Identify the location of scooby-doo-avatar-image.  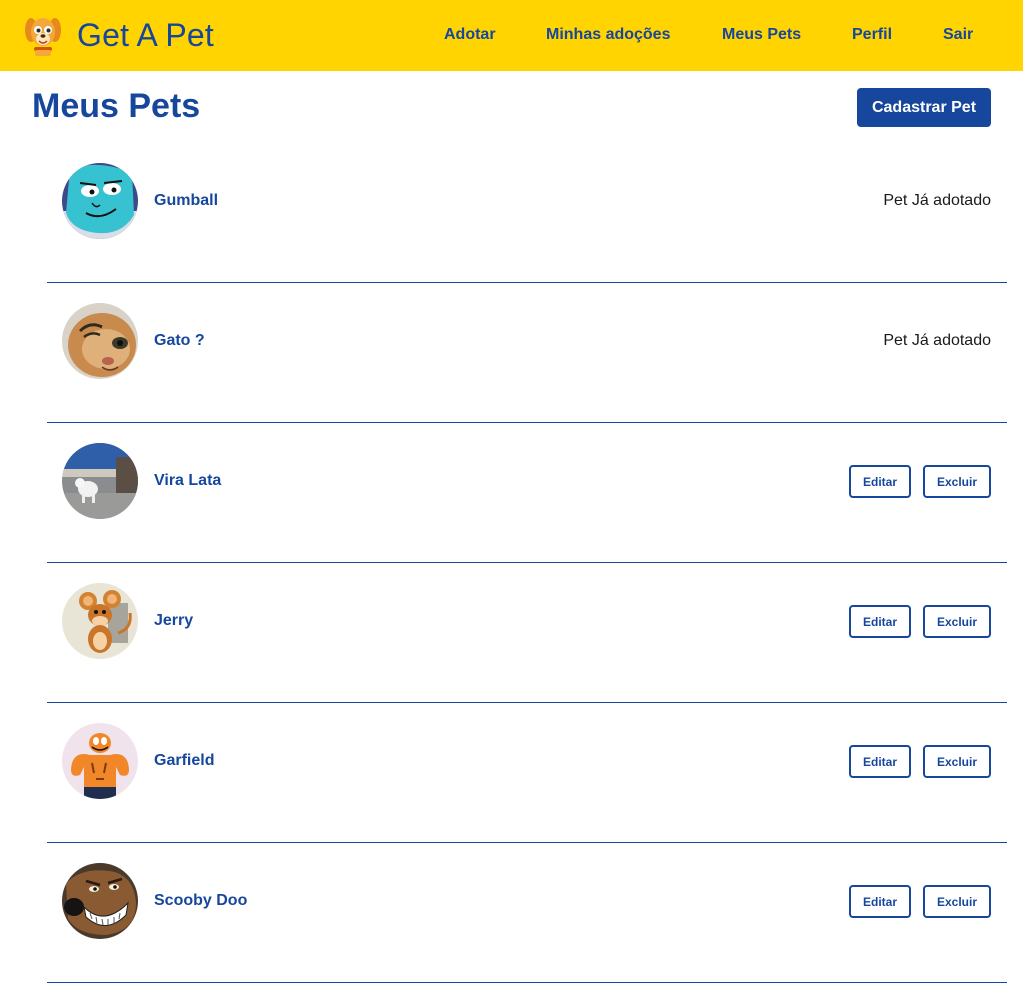
(100, 901).